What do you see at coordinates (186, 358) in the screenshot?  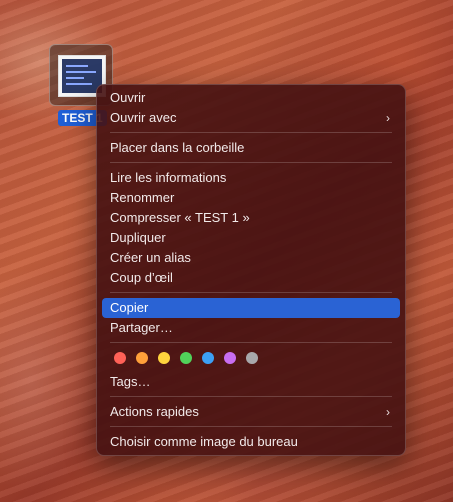 I see `tag-green-icon` at bounding box center [186, 358].